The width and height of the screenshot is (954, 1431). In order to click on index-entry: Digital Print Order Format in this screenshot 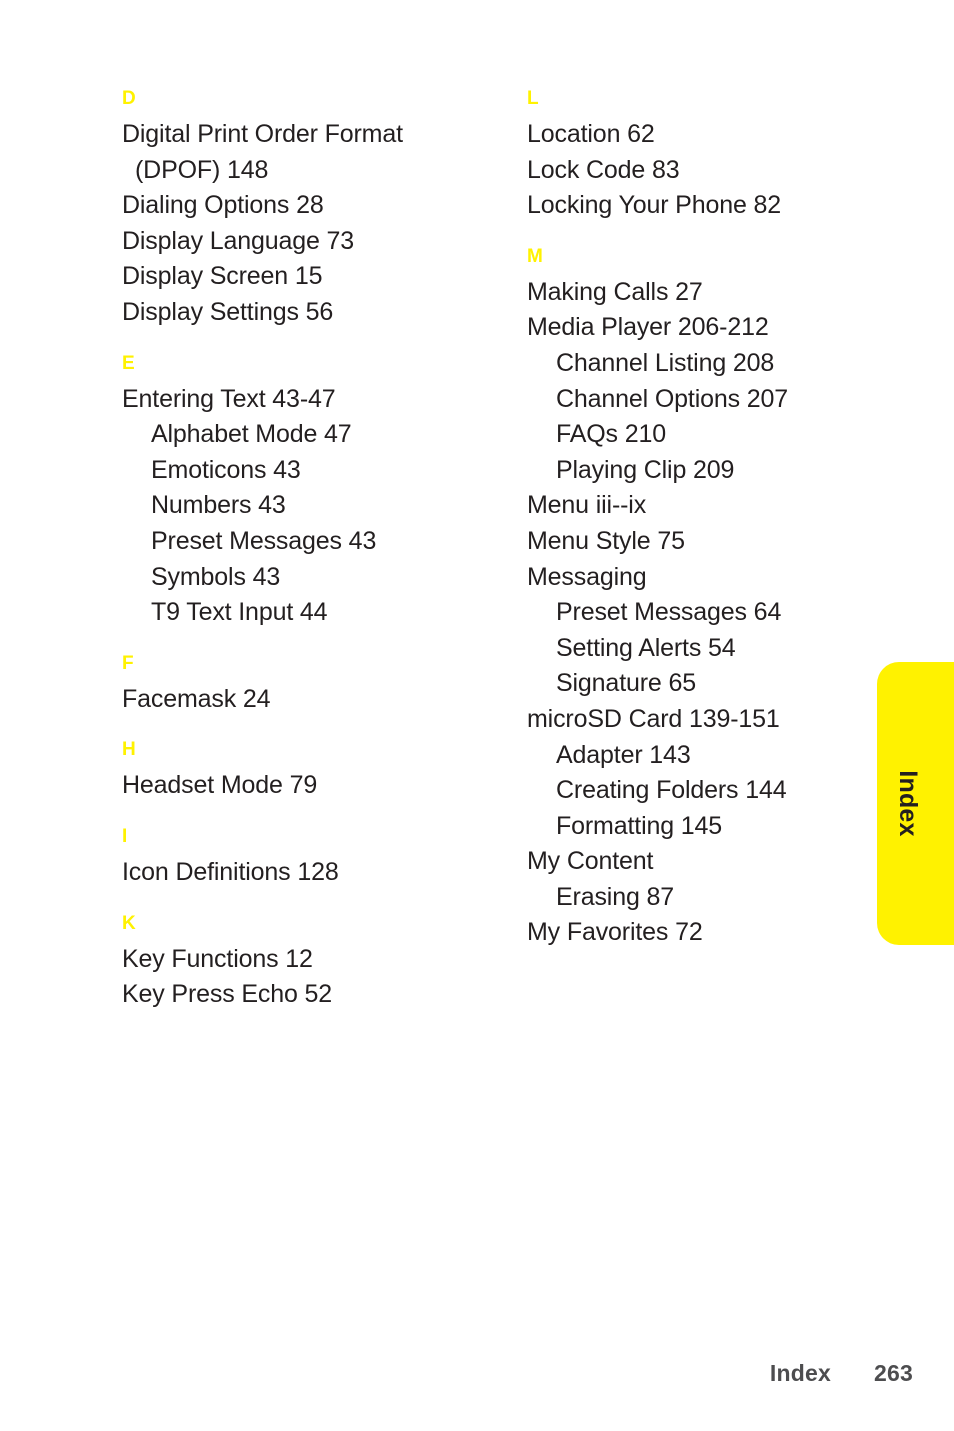, I will do `click(292, 135)`.